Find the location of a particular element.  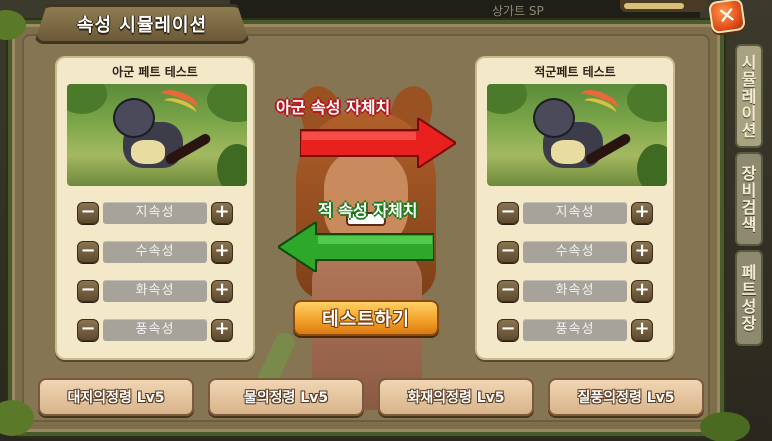

enemy-attr-water: − 수속성 + is located at coordinates (575, 252).